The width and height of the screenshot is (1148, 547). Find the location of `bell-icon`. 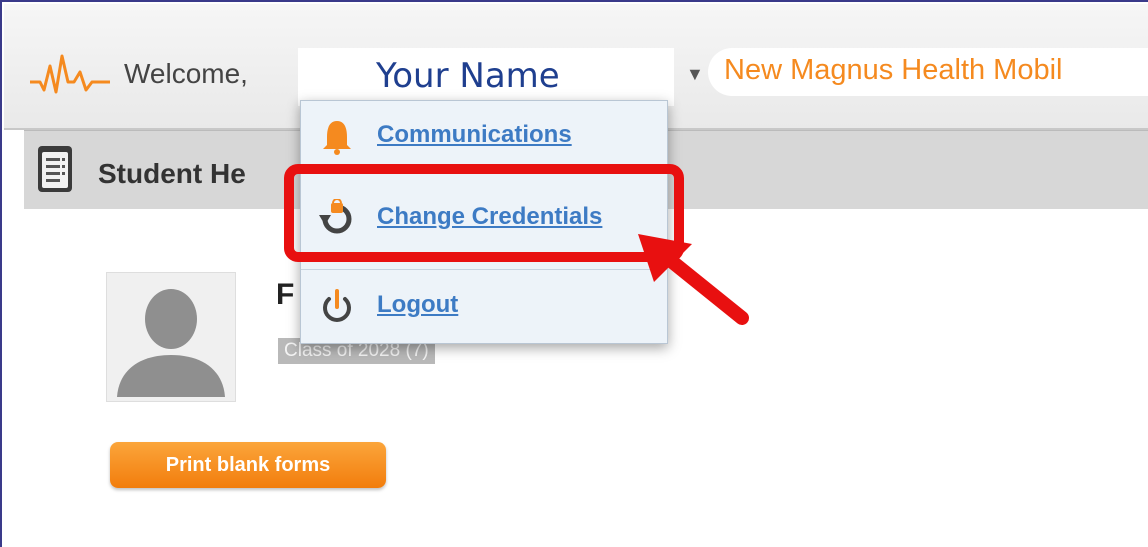

bell-icon is located at coordinates (337, 138).